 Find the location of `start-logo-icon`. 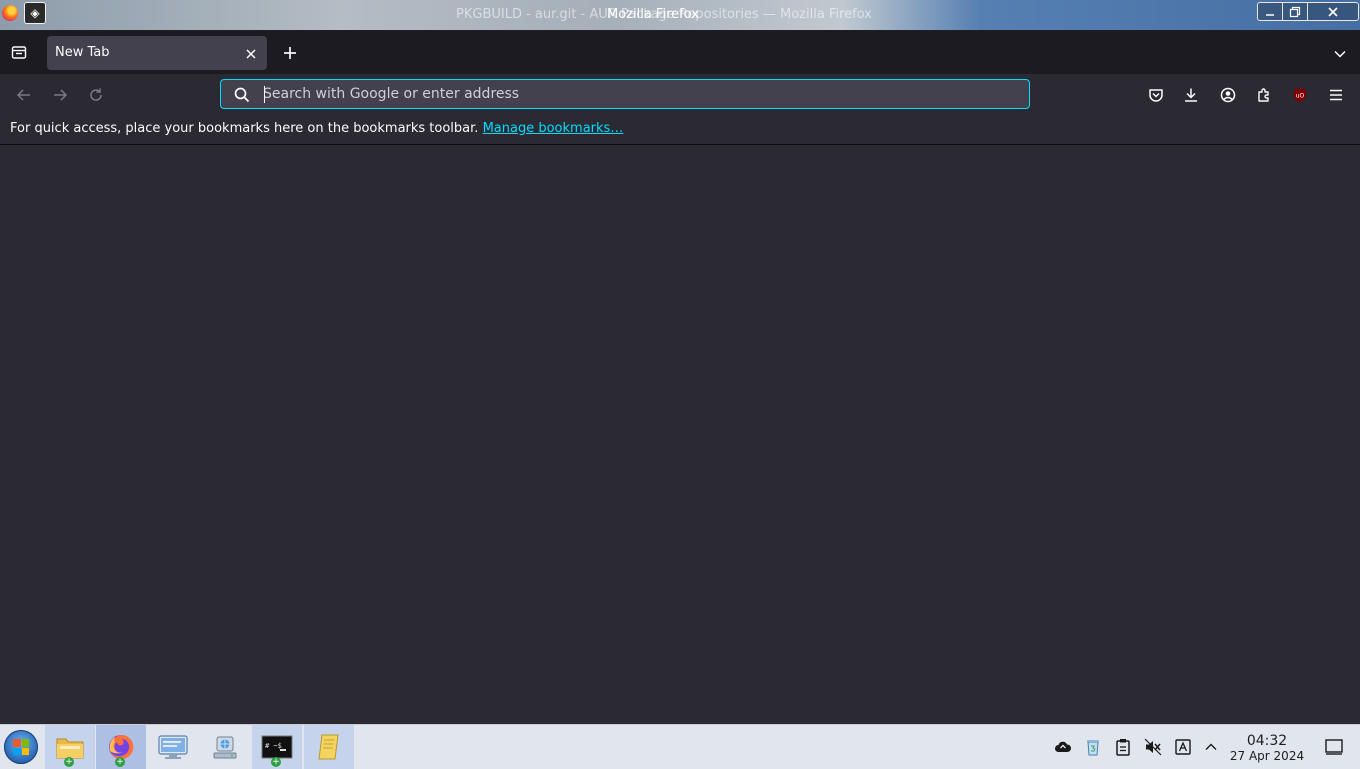

start-logo-icon is located at coordinates (21, 747).